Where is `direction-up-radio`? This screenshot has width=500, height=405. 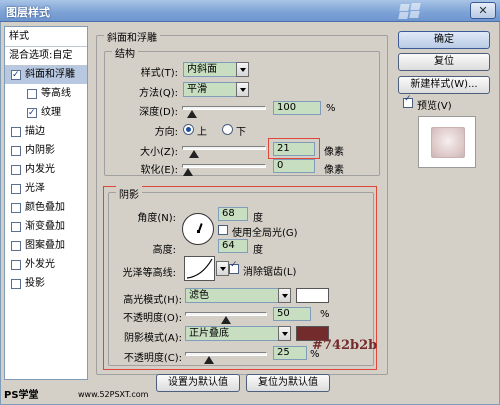 direction-up-radio is located at coordinates (188, 129).